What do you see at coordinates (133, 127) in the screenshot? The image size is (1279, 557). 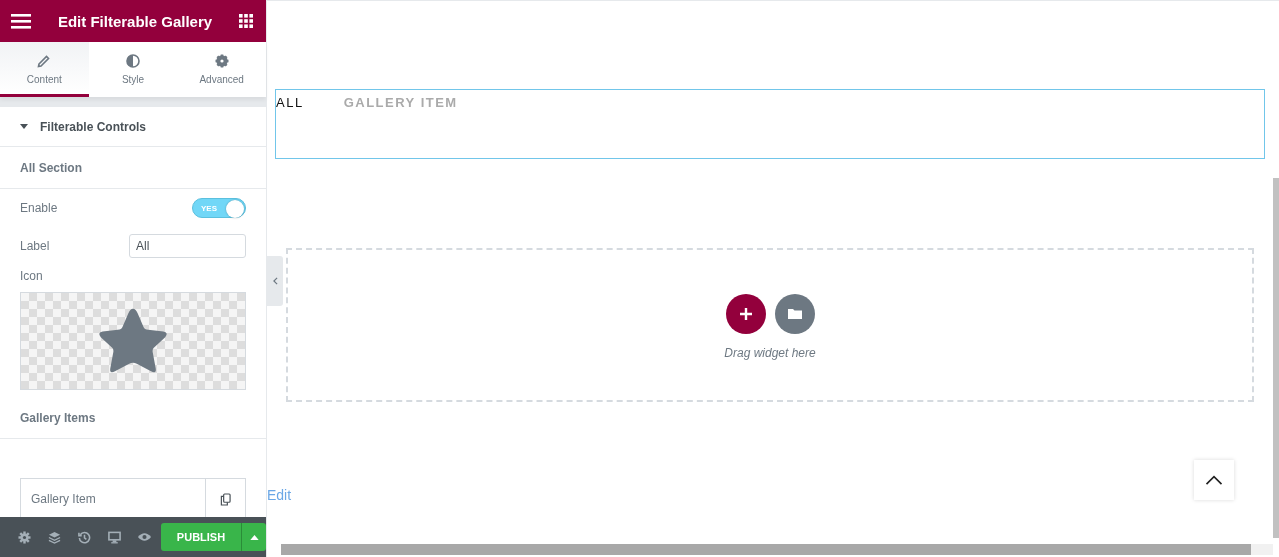 I see `section-header: Filterable Controls` at bounding box center [133, 127].